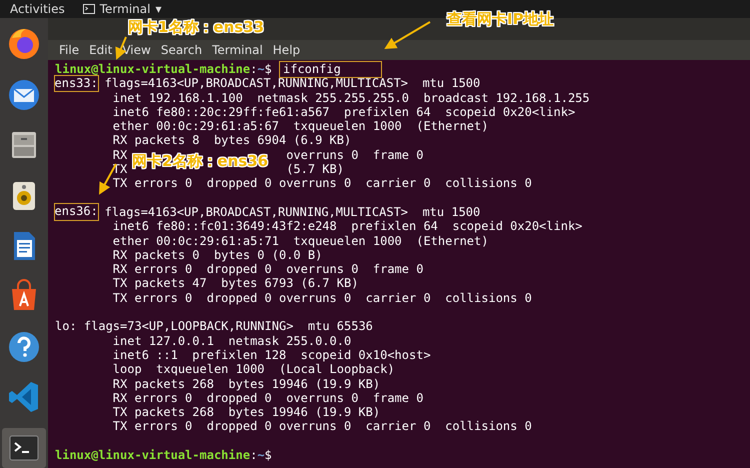 This screenshot has width=750, height=468. I want to click on menu-item: File, so click(69, 50).